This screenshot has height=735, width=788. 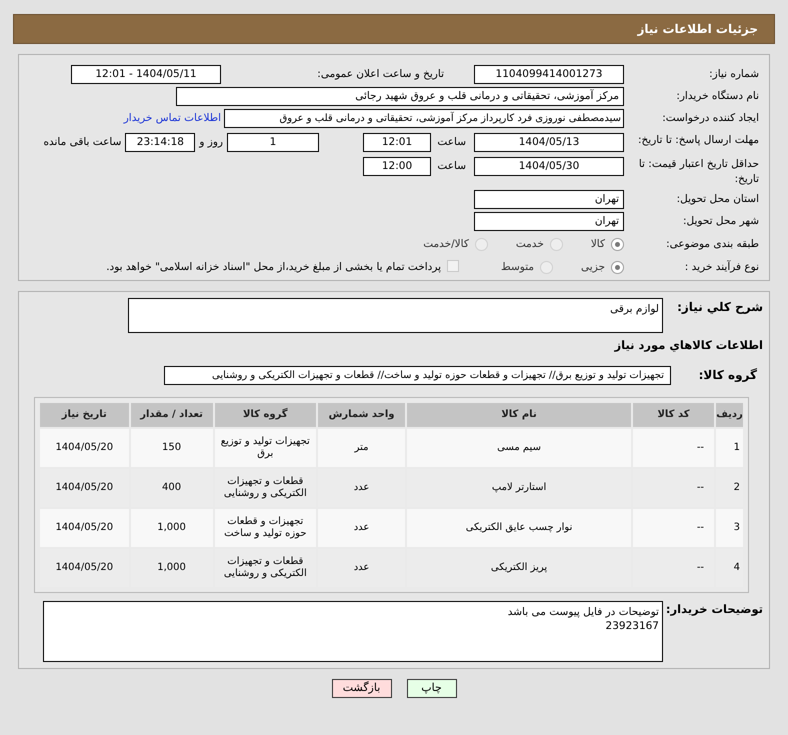 What do you see at coordinates (717, 199) in the screenshot?
I see `field-label: استان محل تحویل:` at bounding box center [717, 199].